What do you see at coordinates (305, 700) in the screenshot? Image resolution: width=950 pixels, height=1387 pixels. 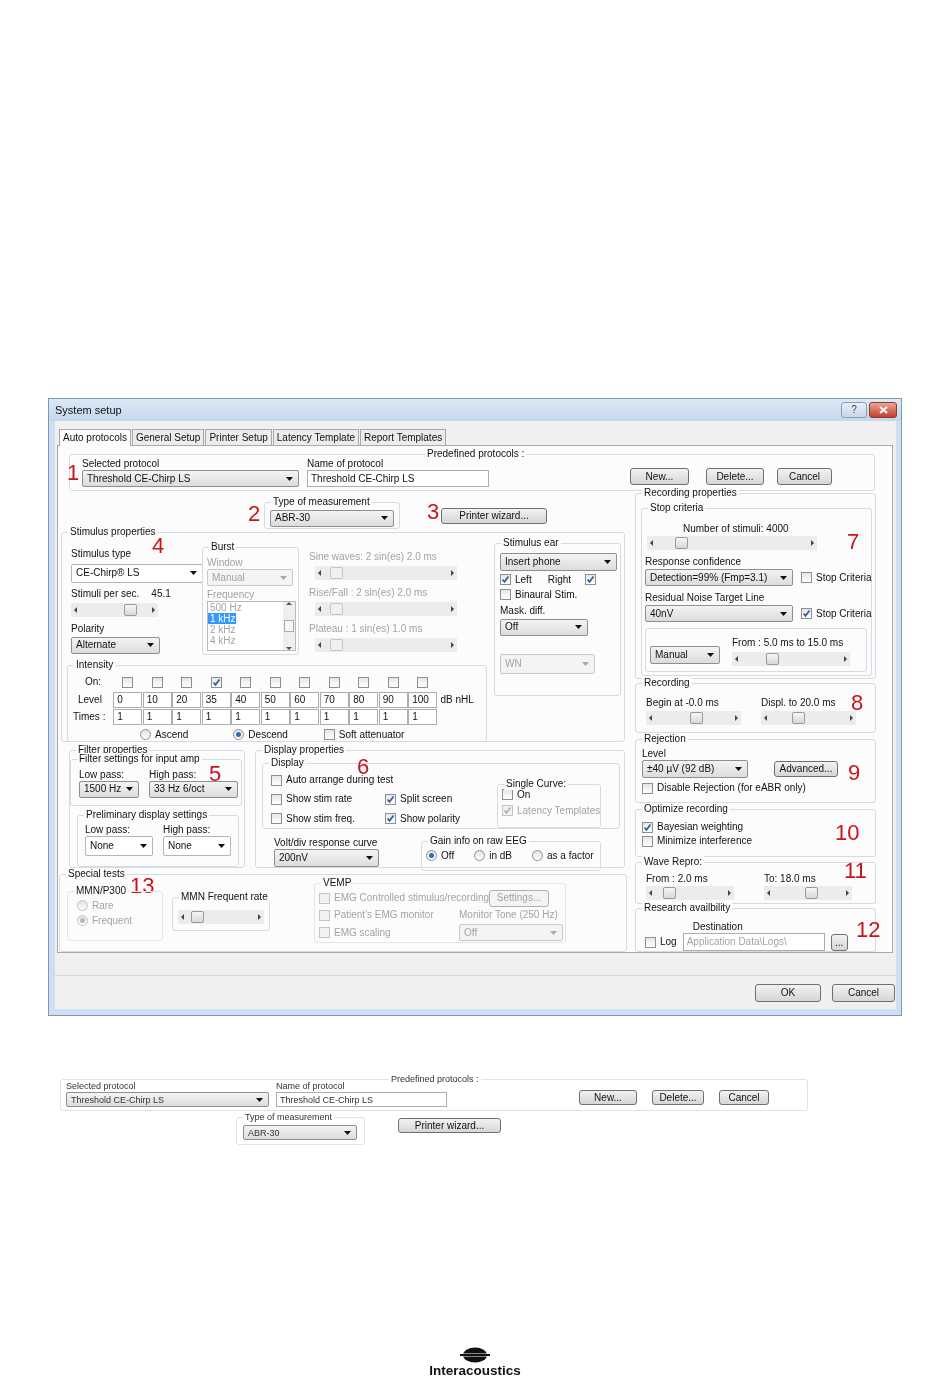 I see `input-field: 60` at bounding box center [305, 700].